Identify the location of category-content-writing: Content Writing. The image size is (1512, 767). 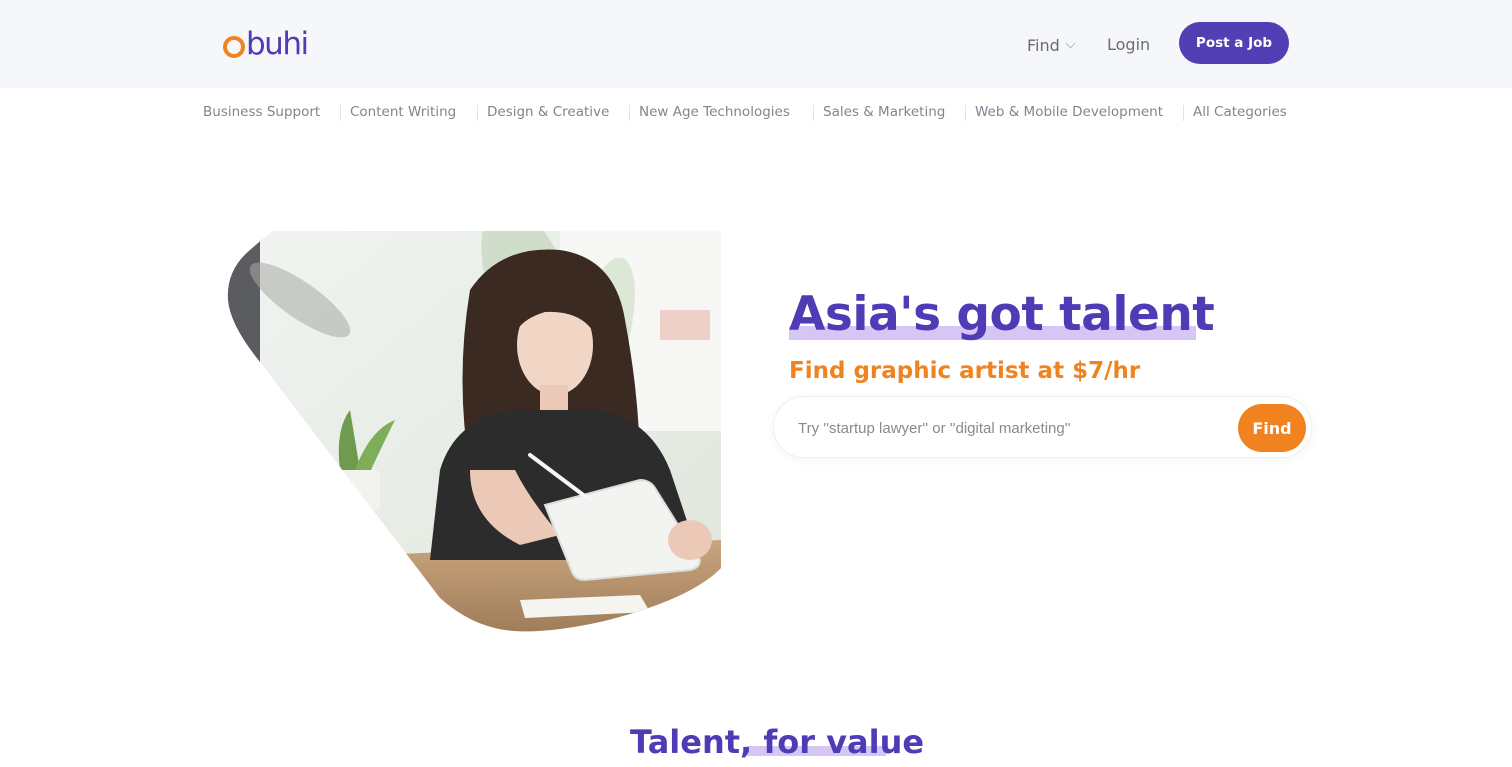
(403, 112).